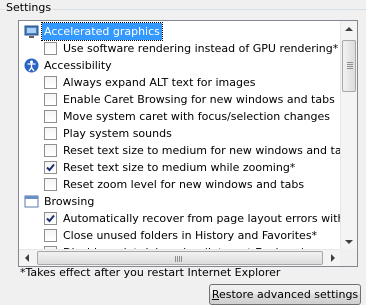  I want to click on horizontal-scrollbar, so click(180, 257).